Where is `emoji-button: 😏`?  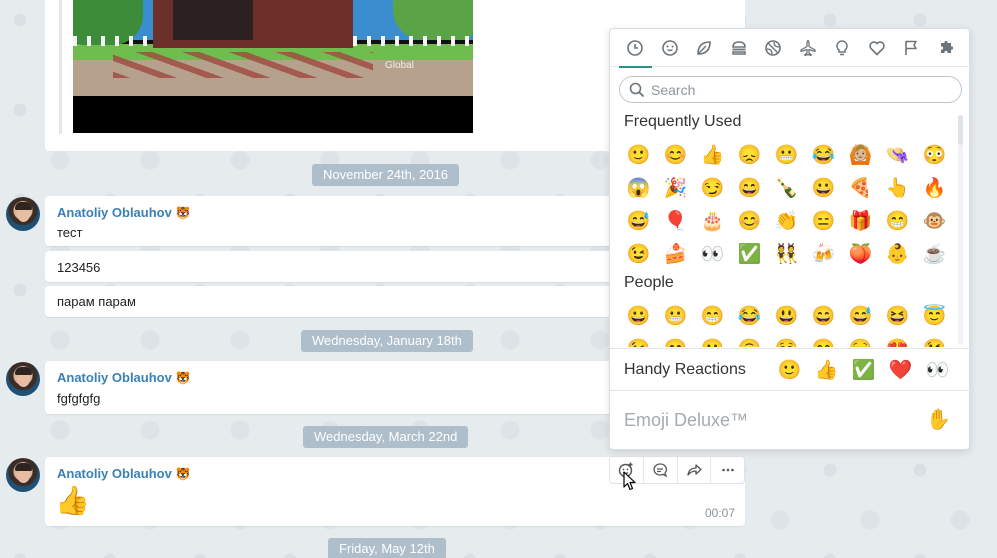
emoji-button: 😏 is located at coordinates (712, 187).